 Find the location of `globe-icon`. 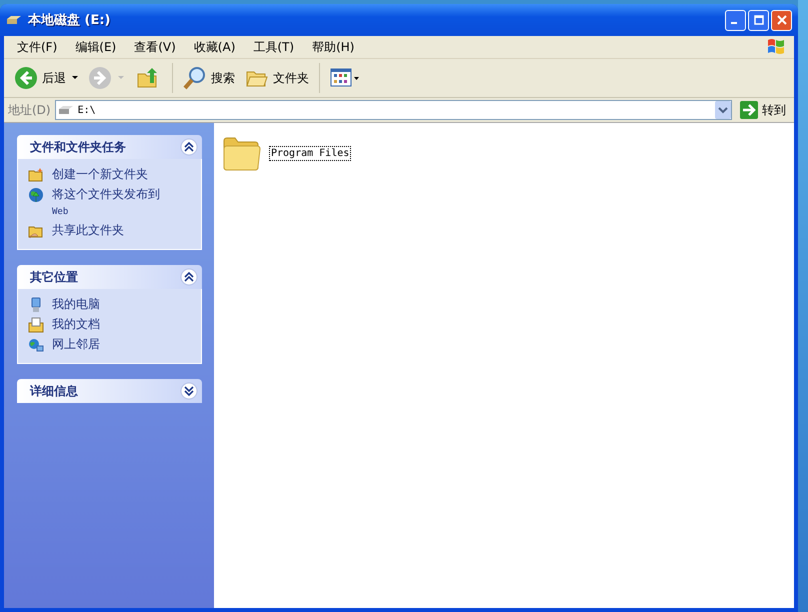

globe-icon is located at coordinates (36, 195).